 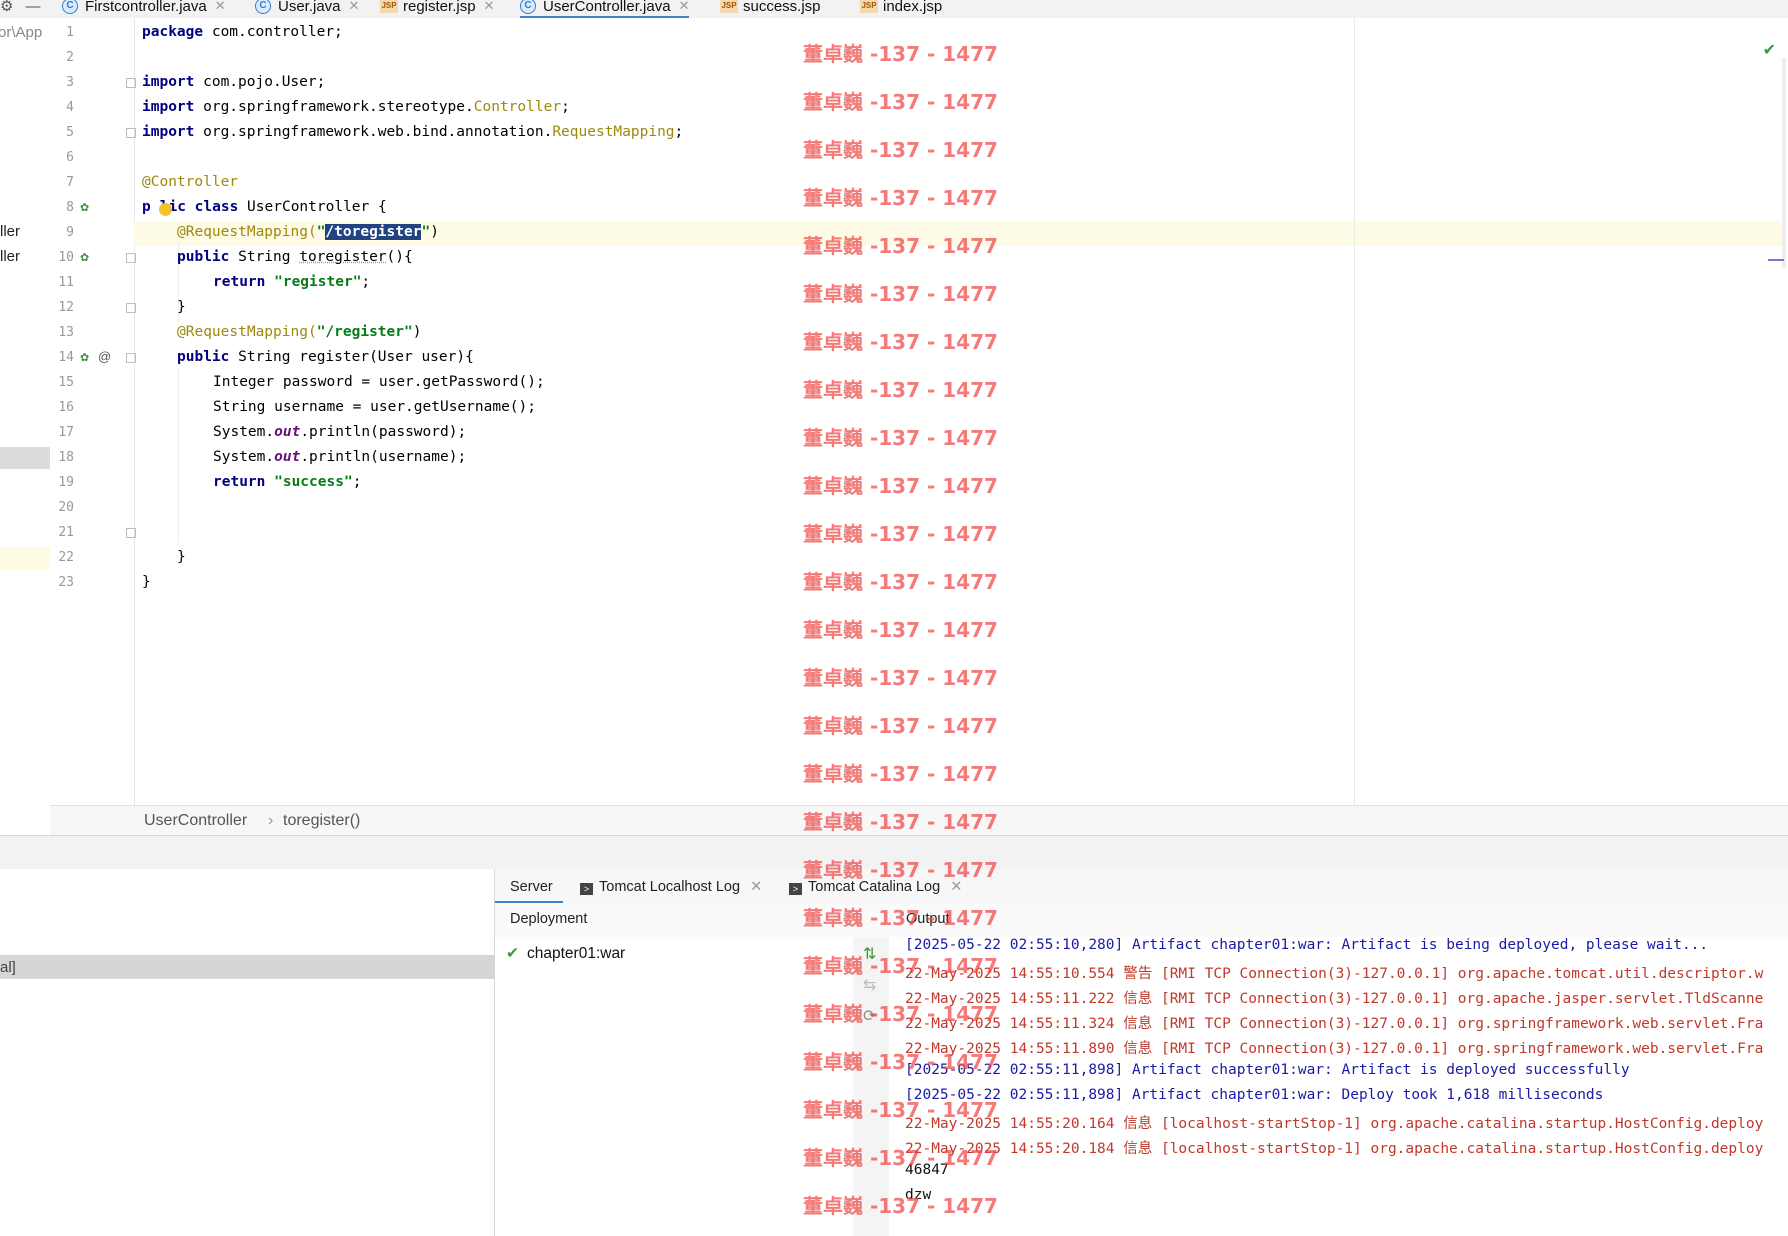 What do you see at coordinates (190, 182) in the screenshot?
I see `code-line-7: @Controller` at bounding box center [190, 182].